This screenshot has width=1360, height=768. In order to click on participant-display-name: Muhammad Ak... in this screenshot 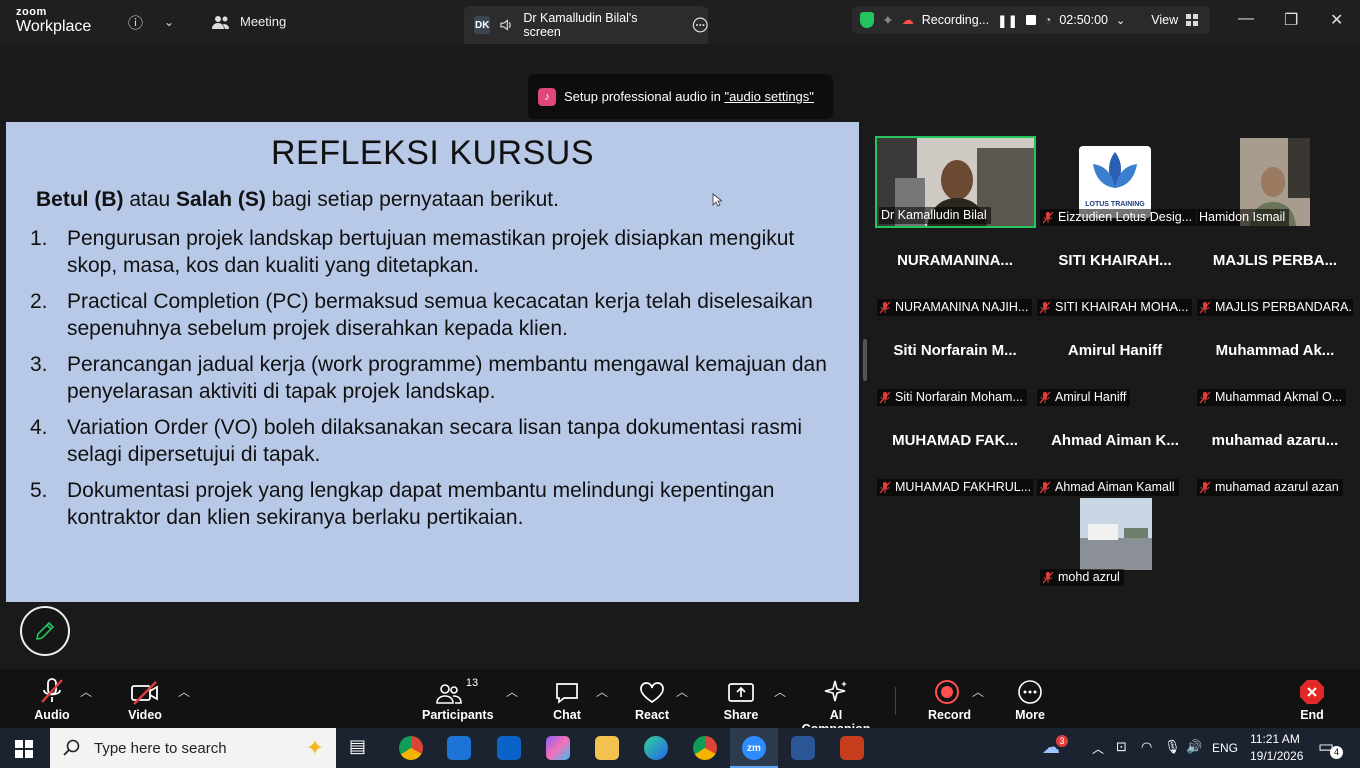, I will do `click(1275, 350)`.